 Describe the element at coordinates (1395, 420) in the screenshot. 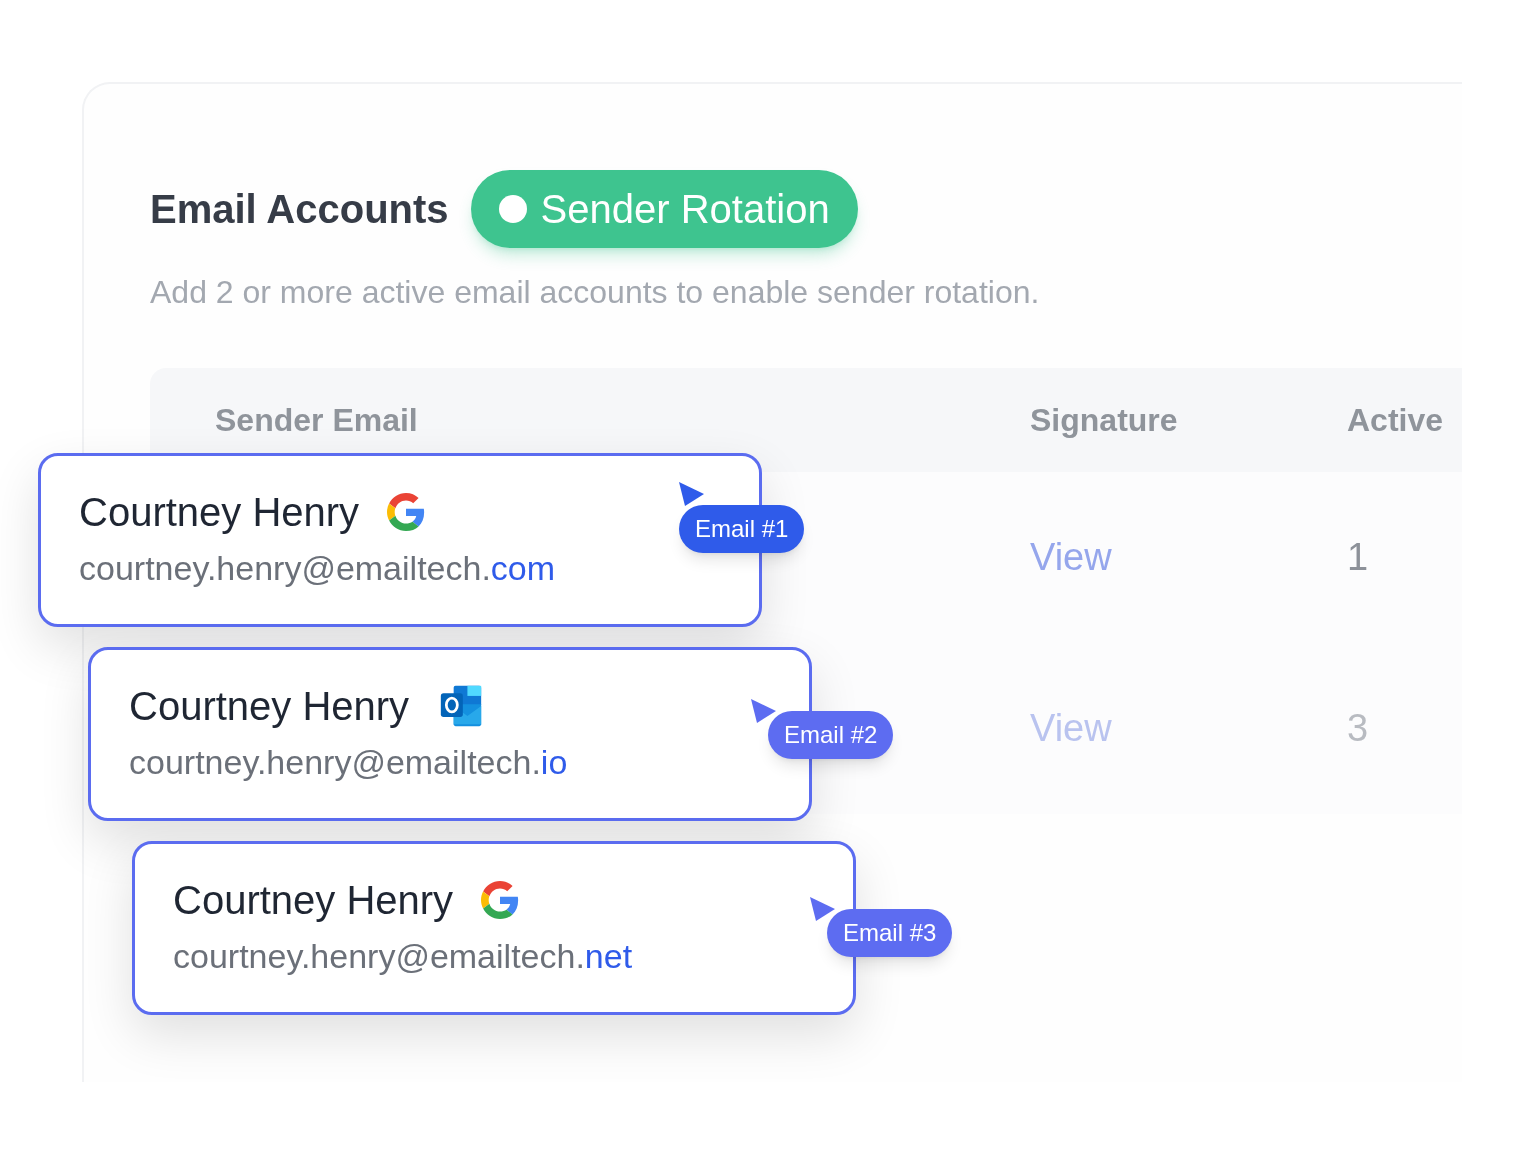

I see `column-header: Active` at that location.